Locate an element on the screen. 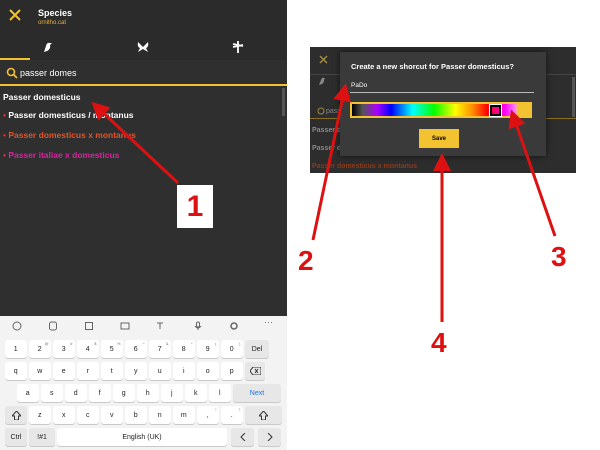 The width and height of the screenshot is (600, 450). key-l: l is located at coordinates (220, 393).